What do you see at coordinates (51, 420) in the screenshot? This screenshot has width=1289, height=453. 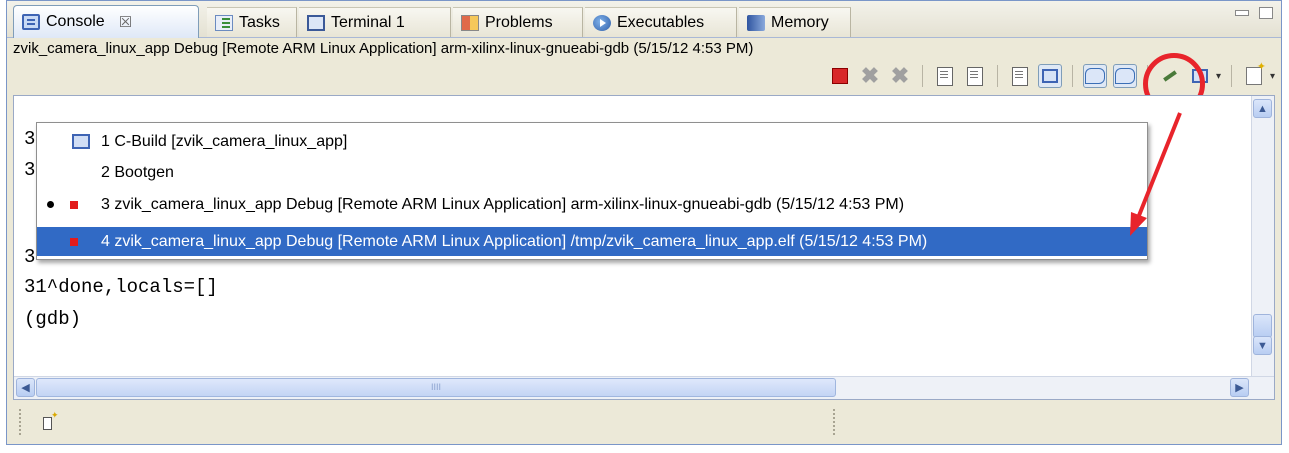 I see `new-item-icon` at bounding box center [51, 420].